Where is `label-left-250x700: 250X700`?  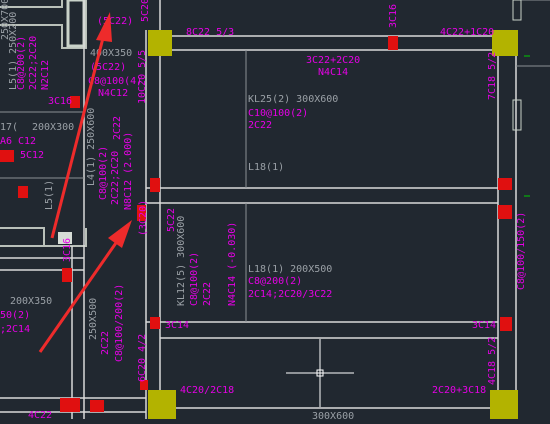 label-left-250x700: 250X700 is located at coordinates (5, 20).